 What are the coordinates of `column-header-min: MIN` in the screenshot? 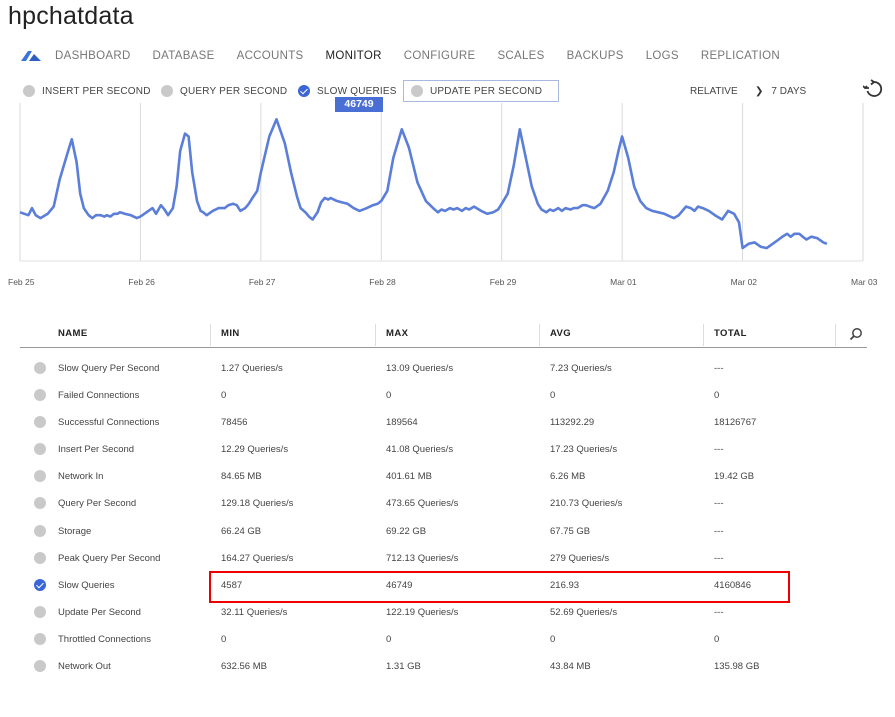 It's located at (230, 333).